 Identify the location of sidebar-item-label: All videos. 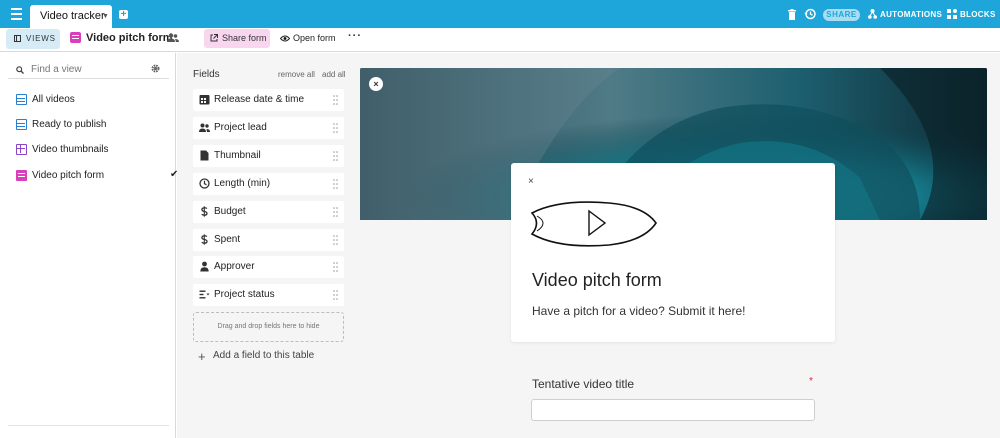
(53, 99).